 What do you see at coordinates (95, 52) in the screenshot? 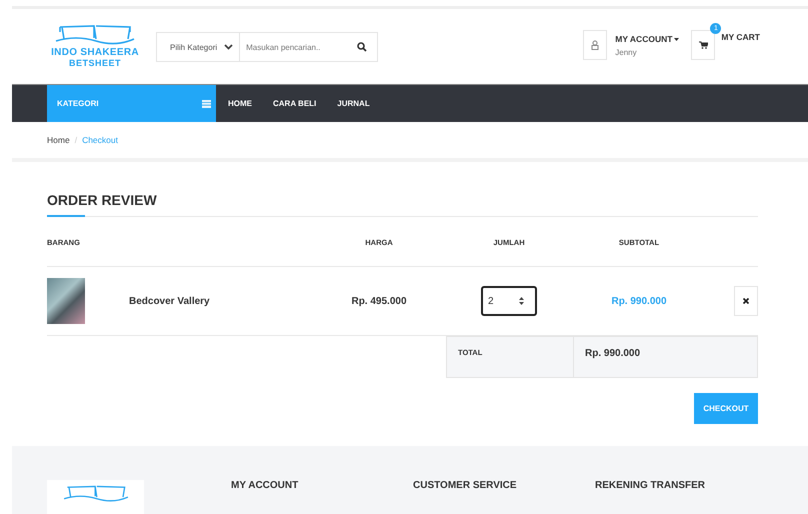
I see `logo-text: INDO SHAKEERA` at bounding box center [95, 52].